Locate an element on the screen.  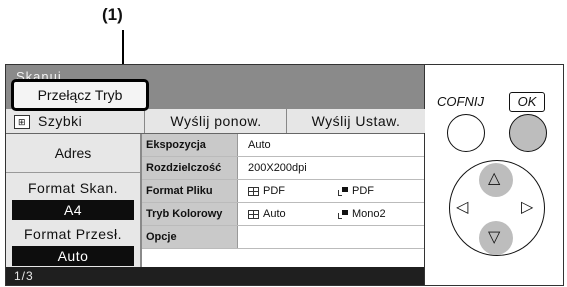
tab-resend: Wyślij ponow. is located at coordinates (215, 121).